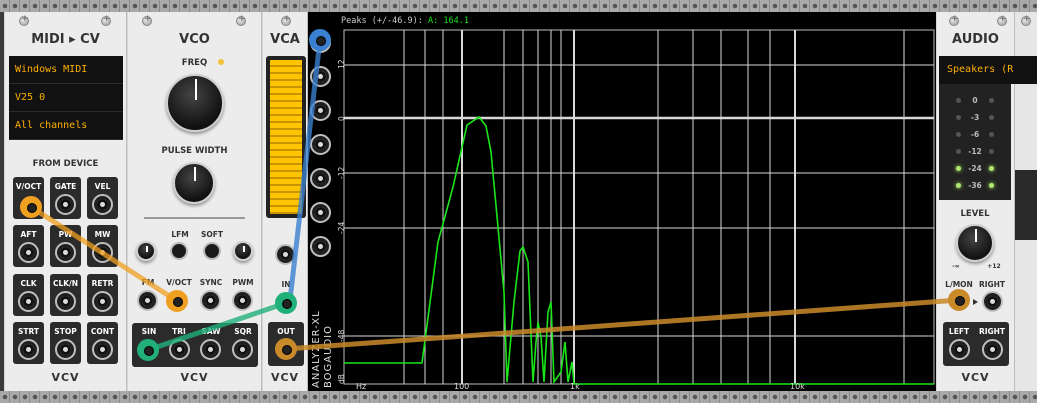 Image resolution: width=1037 pixels, height=403 pixels. What do you see at coordinates (975, 151) in the screenshot?
I see `meter-label-3: -12` at bounding box center [975, 151].